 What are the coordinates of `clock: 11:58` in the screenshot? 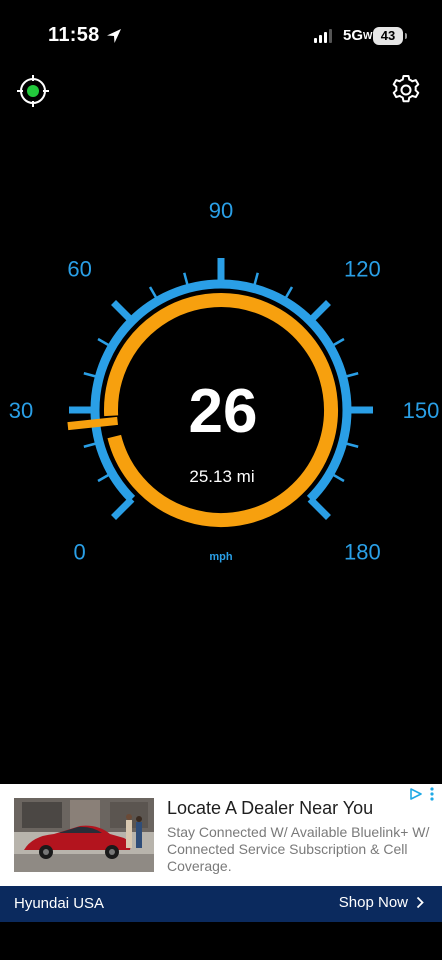 It's located at (85, 35).